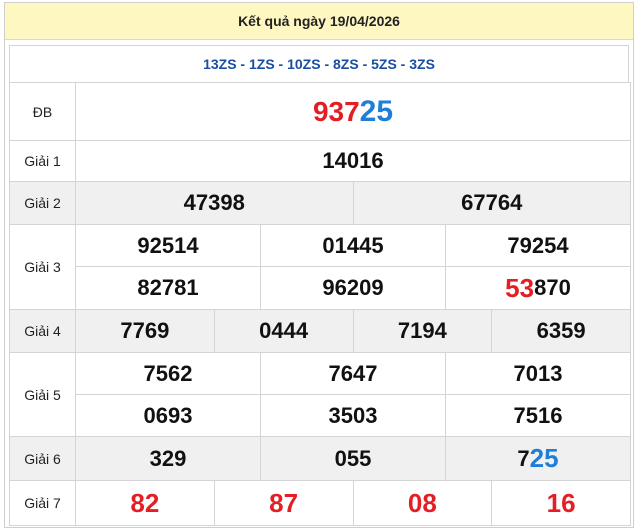 This screenshot has width=634, height=528. Describe the element at coordinates (42, 203) in the screenshot. I see `prize-label-g2: Giải 2` at that location.